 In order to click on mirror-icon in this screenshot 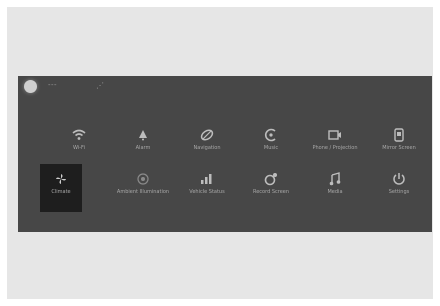, I will do `click(399, 135)`.